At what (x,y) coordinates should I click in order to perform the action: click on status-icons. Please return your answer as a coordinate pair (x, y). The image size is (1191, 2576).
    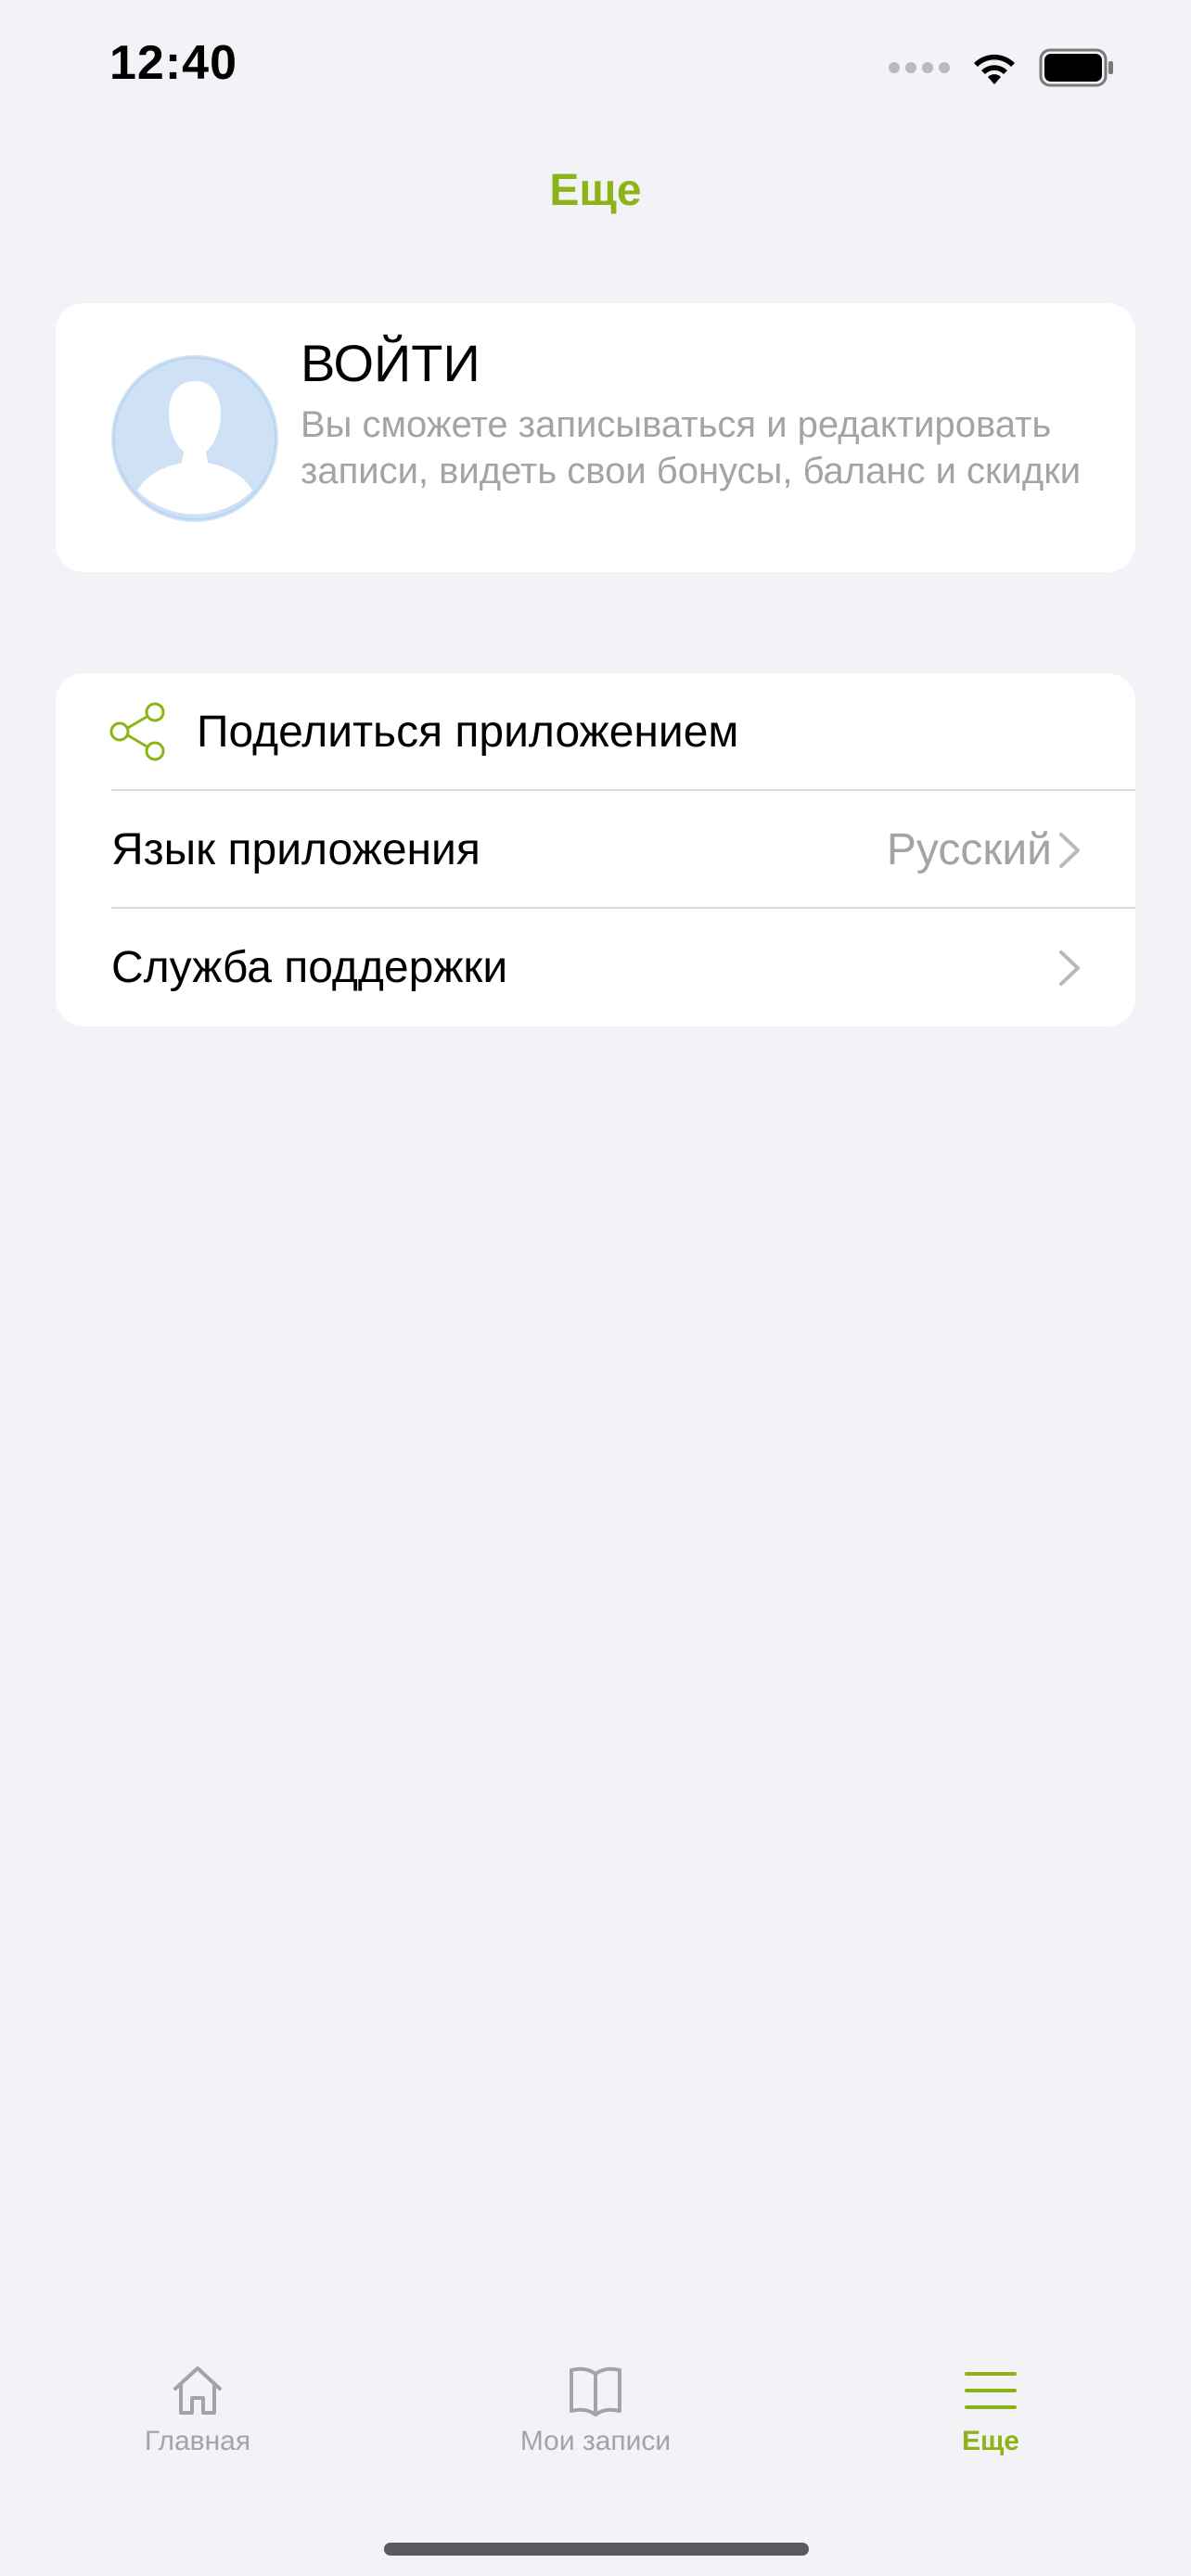
    Looking at the image, I should click on (1002, 68).